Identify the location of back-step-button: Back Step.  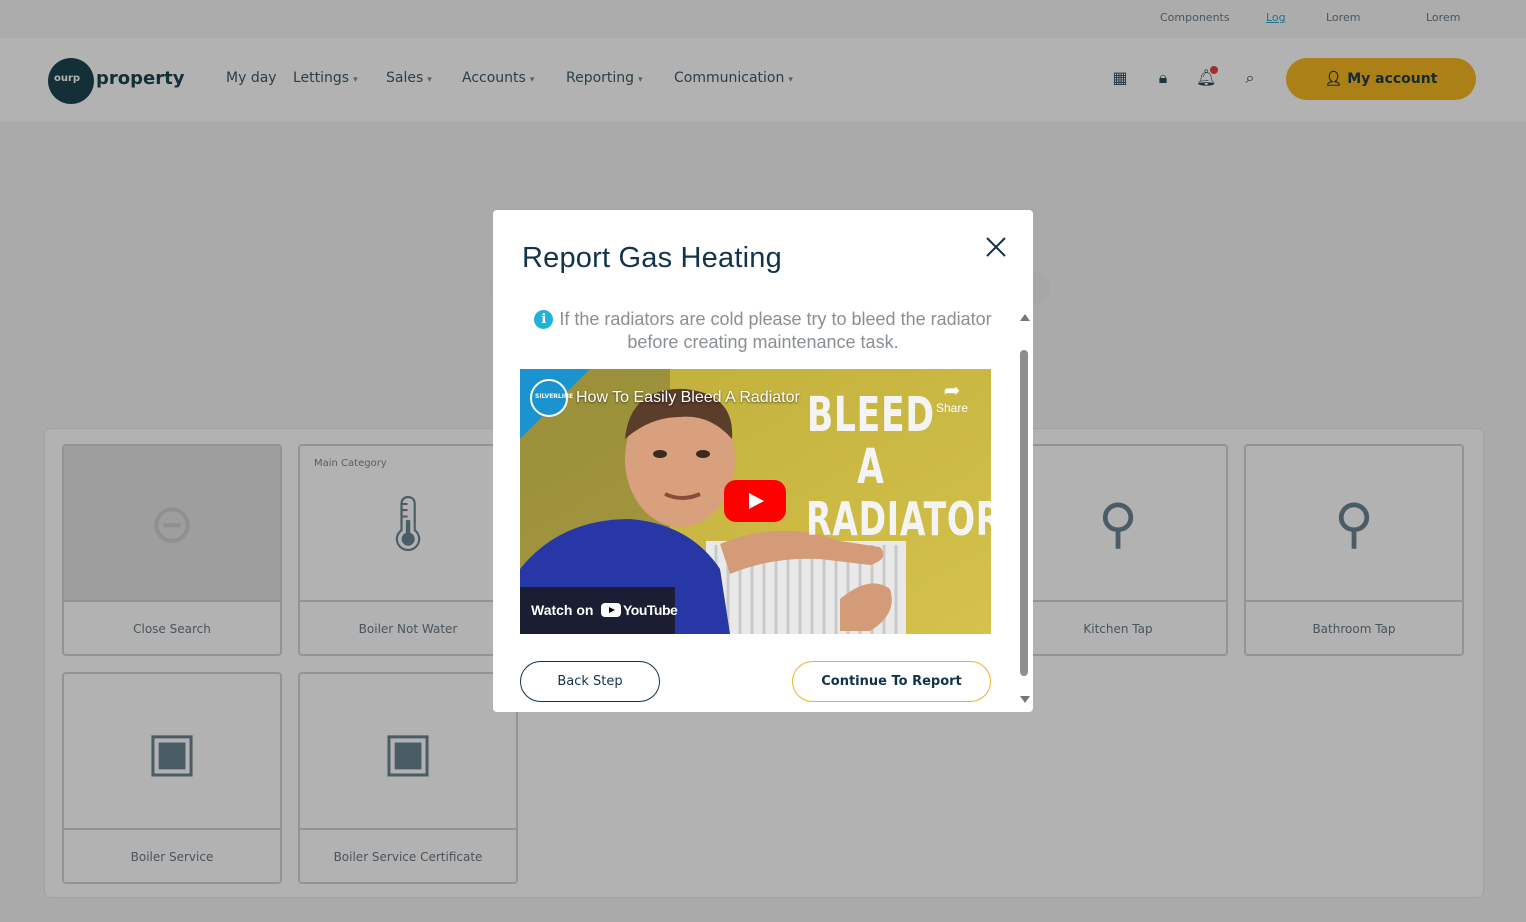
(590, 681).